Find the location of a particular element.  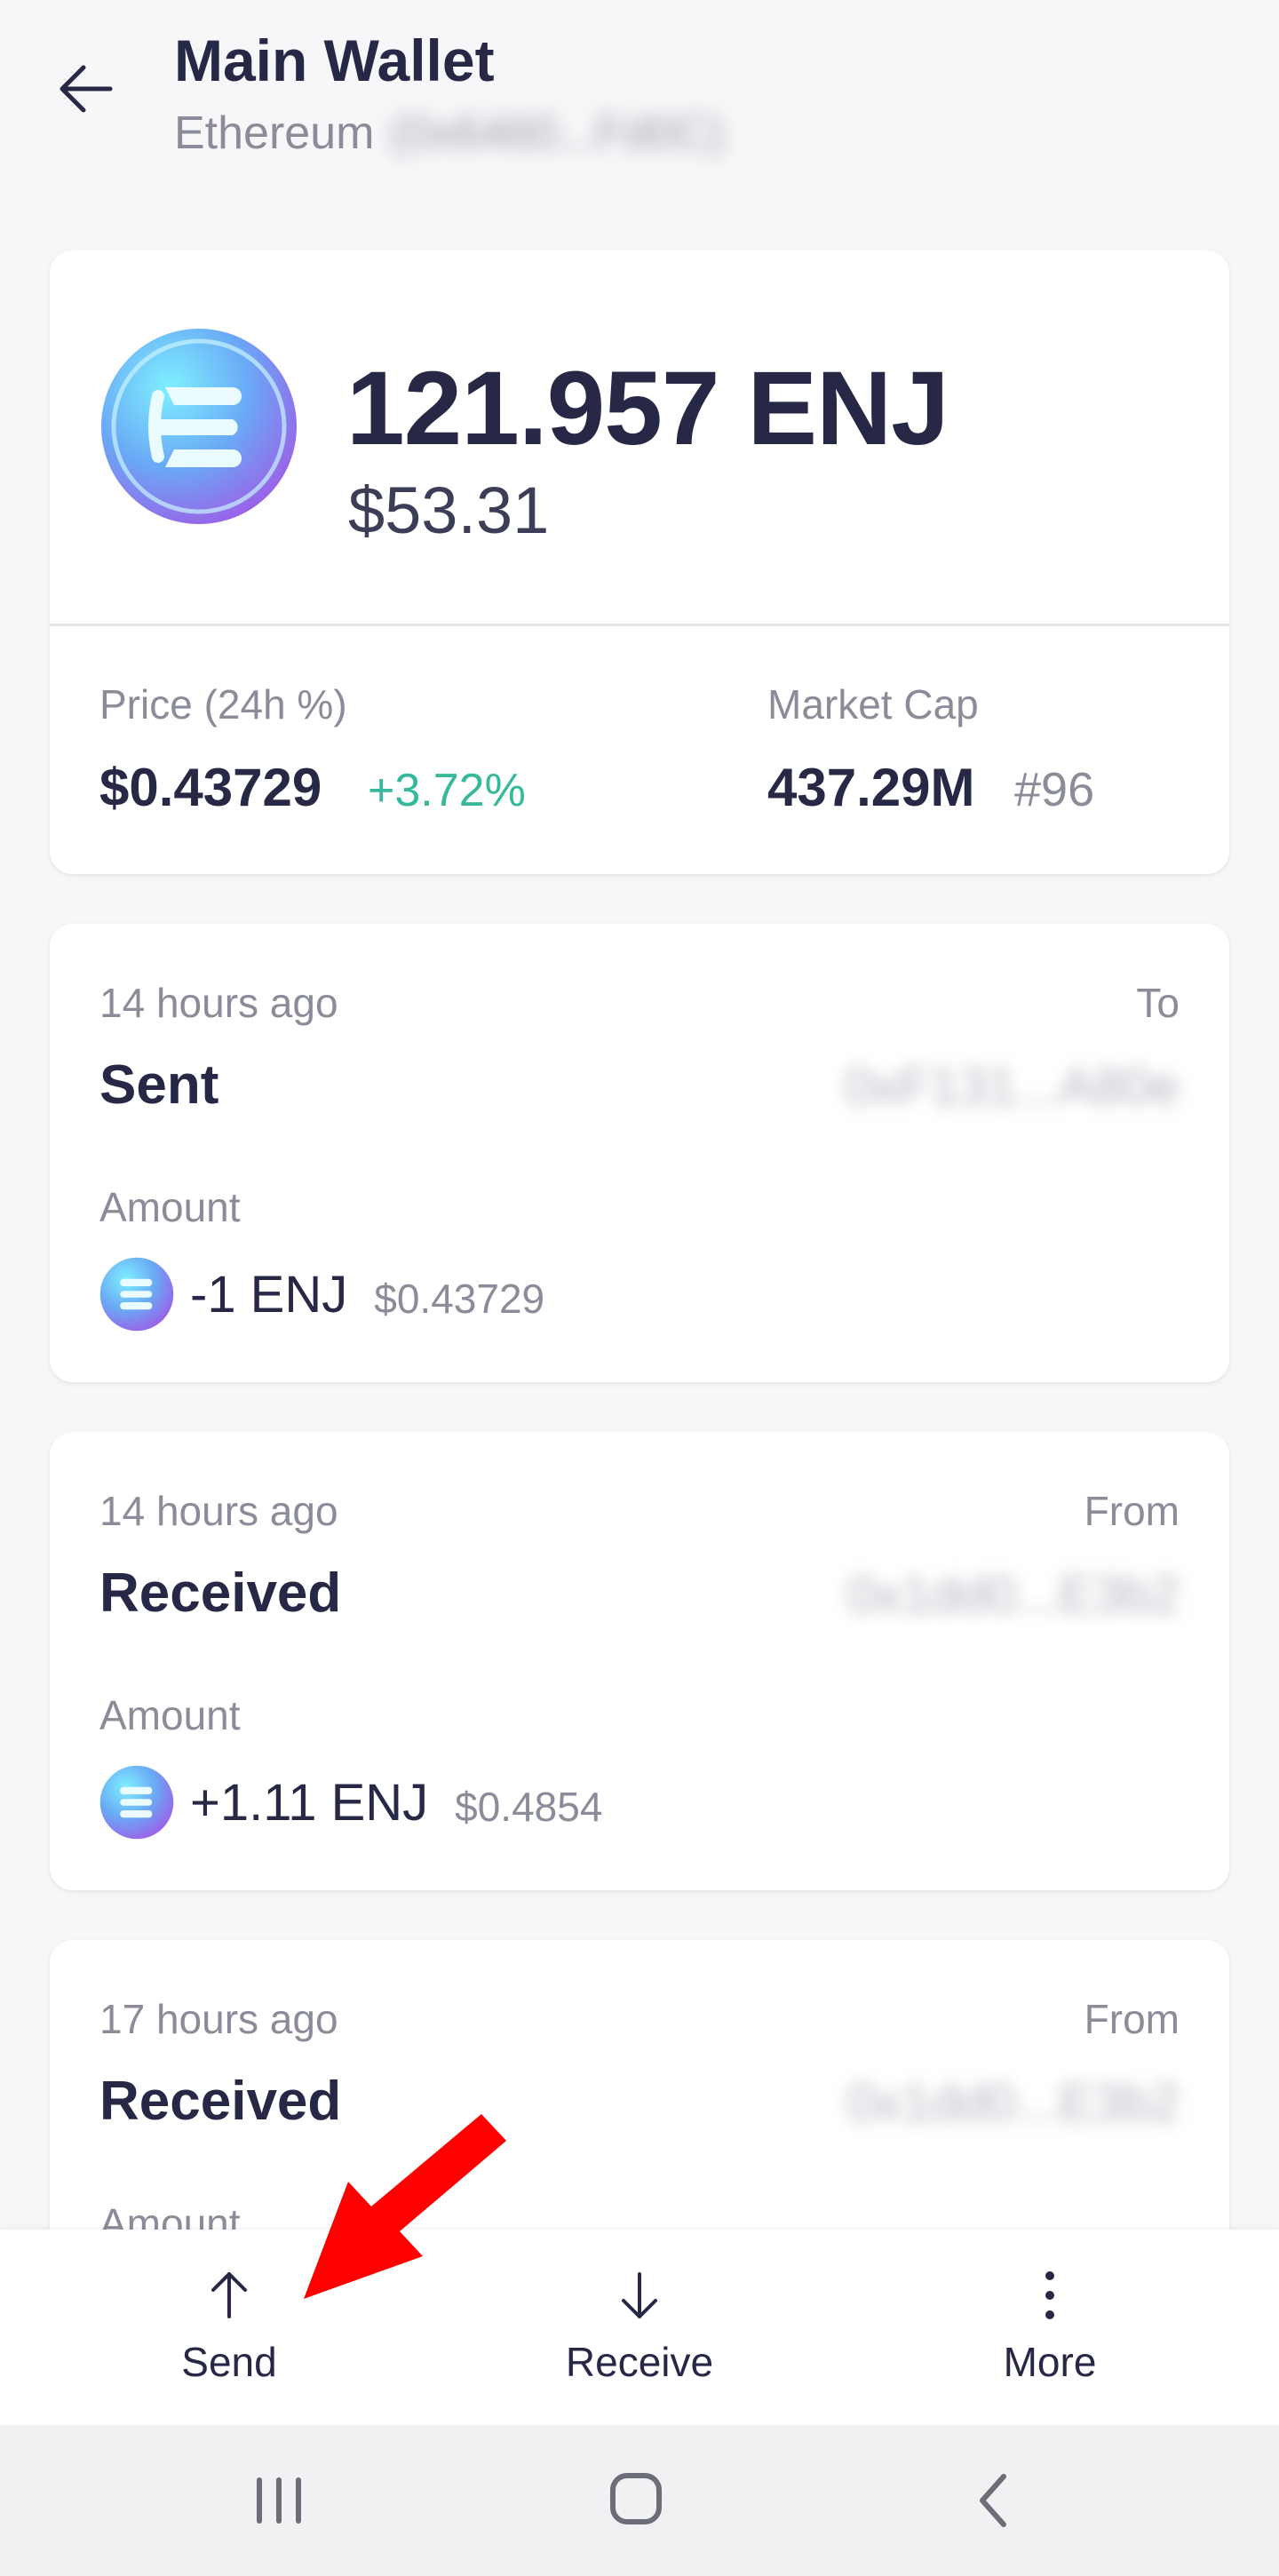

tx-fiat: $0.43729 is located at coordinates (459, 1299).